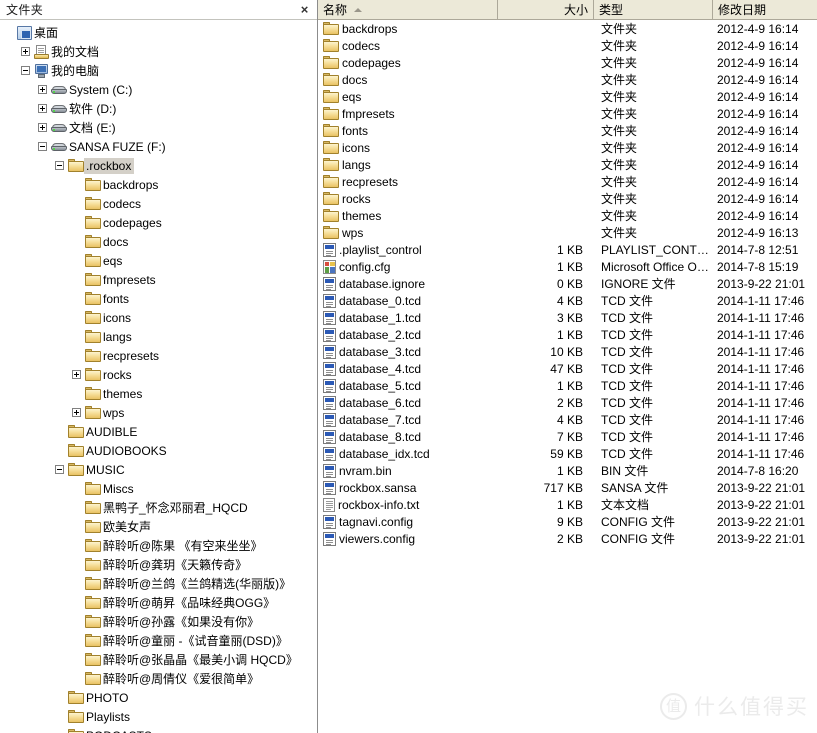 This screenshot has height=733, width=817. Describe the element at coordinates (567, 215) in the screenshot. I see `file-list-row: themes 文件夹 2012-4-9 16:14` at that location.